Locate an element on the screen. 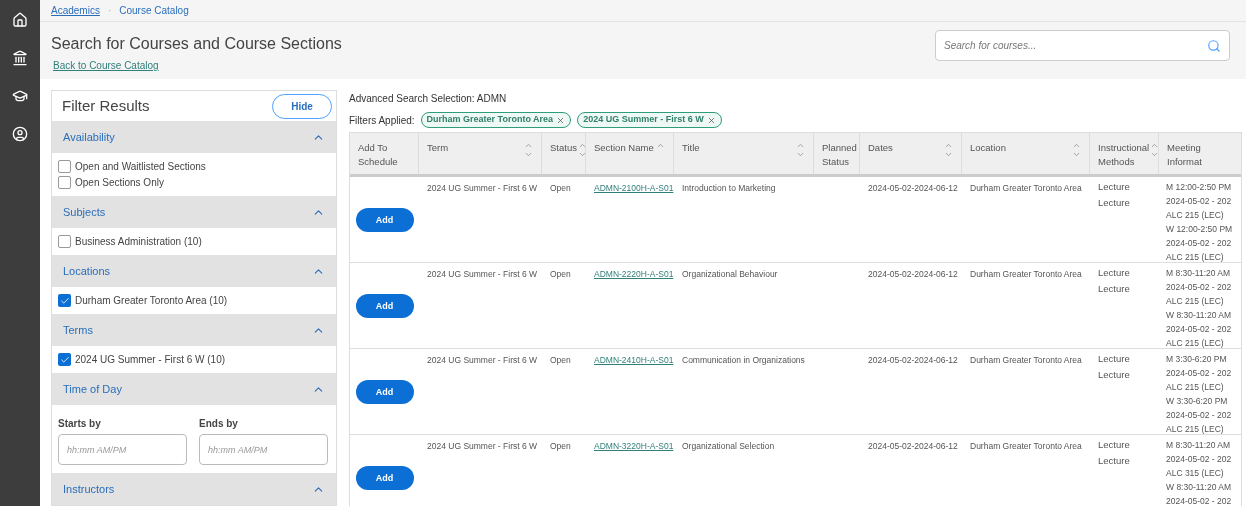  filters-label: Filters Applied: is located at coordinates (382, 120).